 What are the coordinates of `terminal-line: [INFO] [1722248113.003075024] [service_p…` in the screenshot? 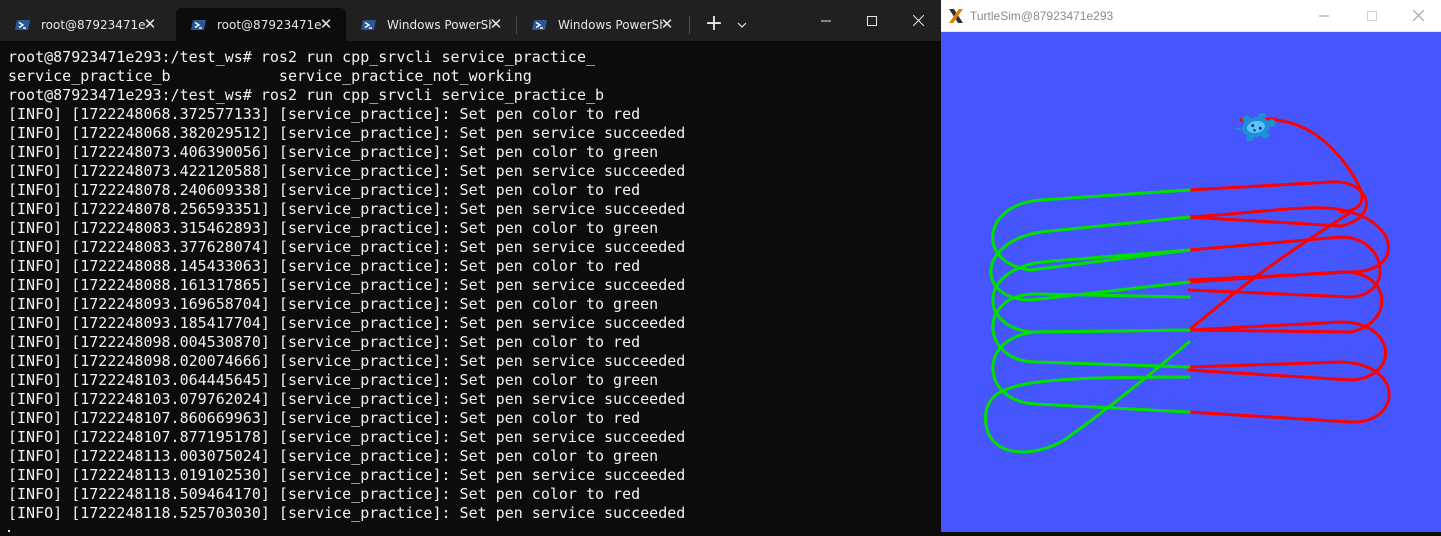 It's located at (333, 456).